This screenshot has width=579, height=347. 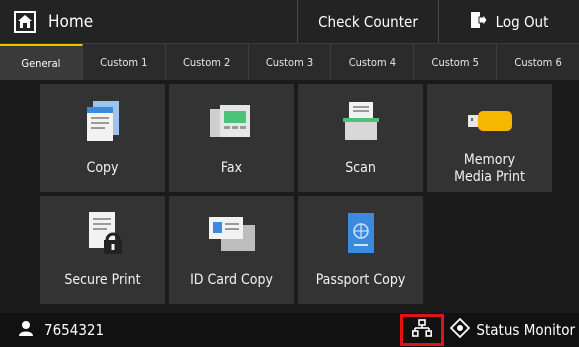 I want to click on tab-custom-4: Custom 4, so click(x=373, y=62).